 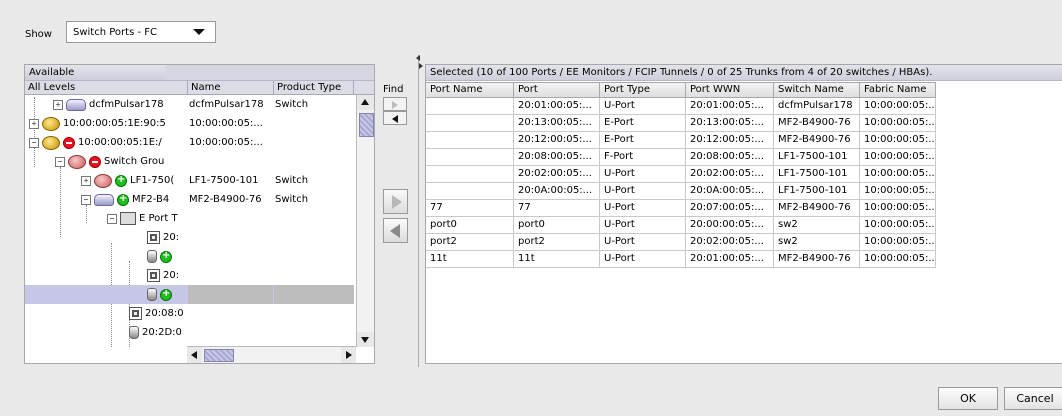 I want to click on tree-row: − MF2-B4 MF2-B4900-76 Switch, so click(x=189, y=199).